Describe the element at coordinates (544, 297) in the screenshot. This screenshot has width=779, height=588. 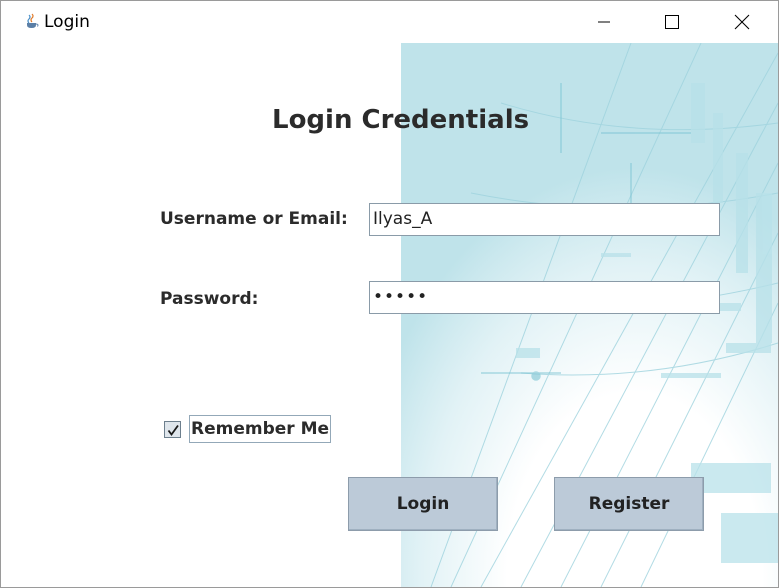
I see `password-input: •••••` at that location.